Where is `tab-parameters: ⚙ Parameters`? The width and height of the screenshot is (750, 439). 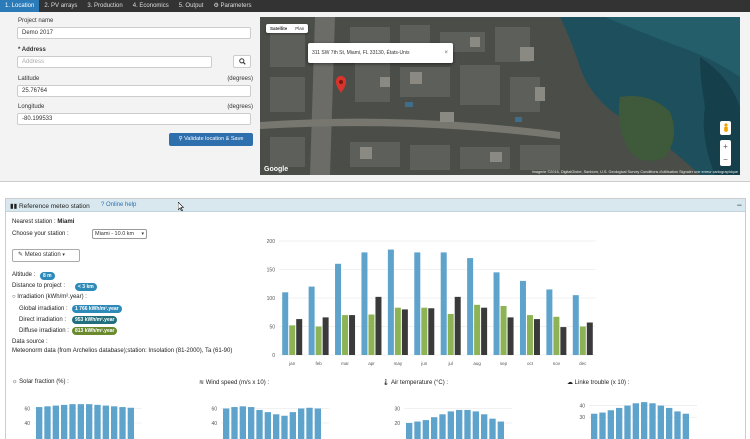 tab-parameters: ⚙ Parameters is located at coordinates (232, 6).